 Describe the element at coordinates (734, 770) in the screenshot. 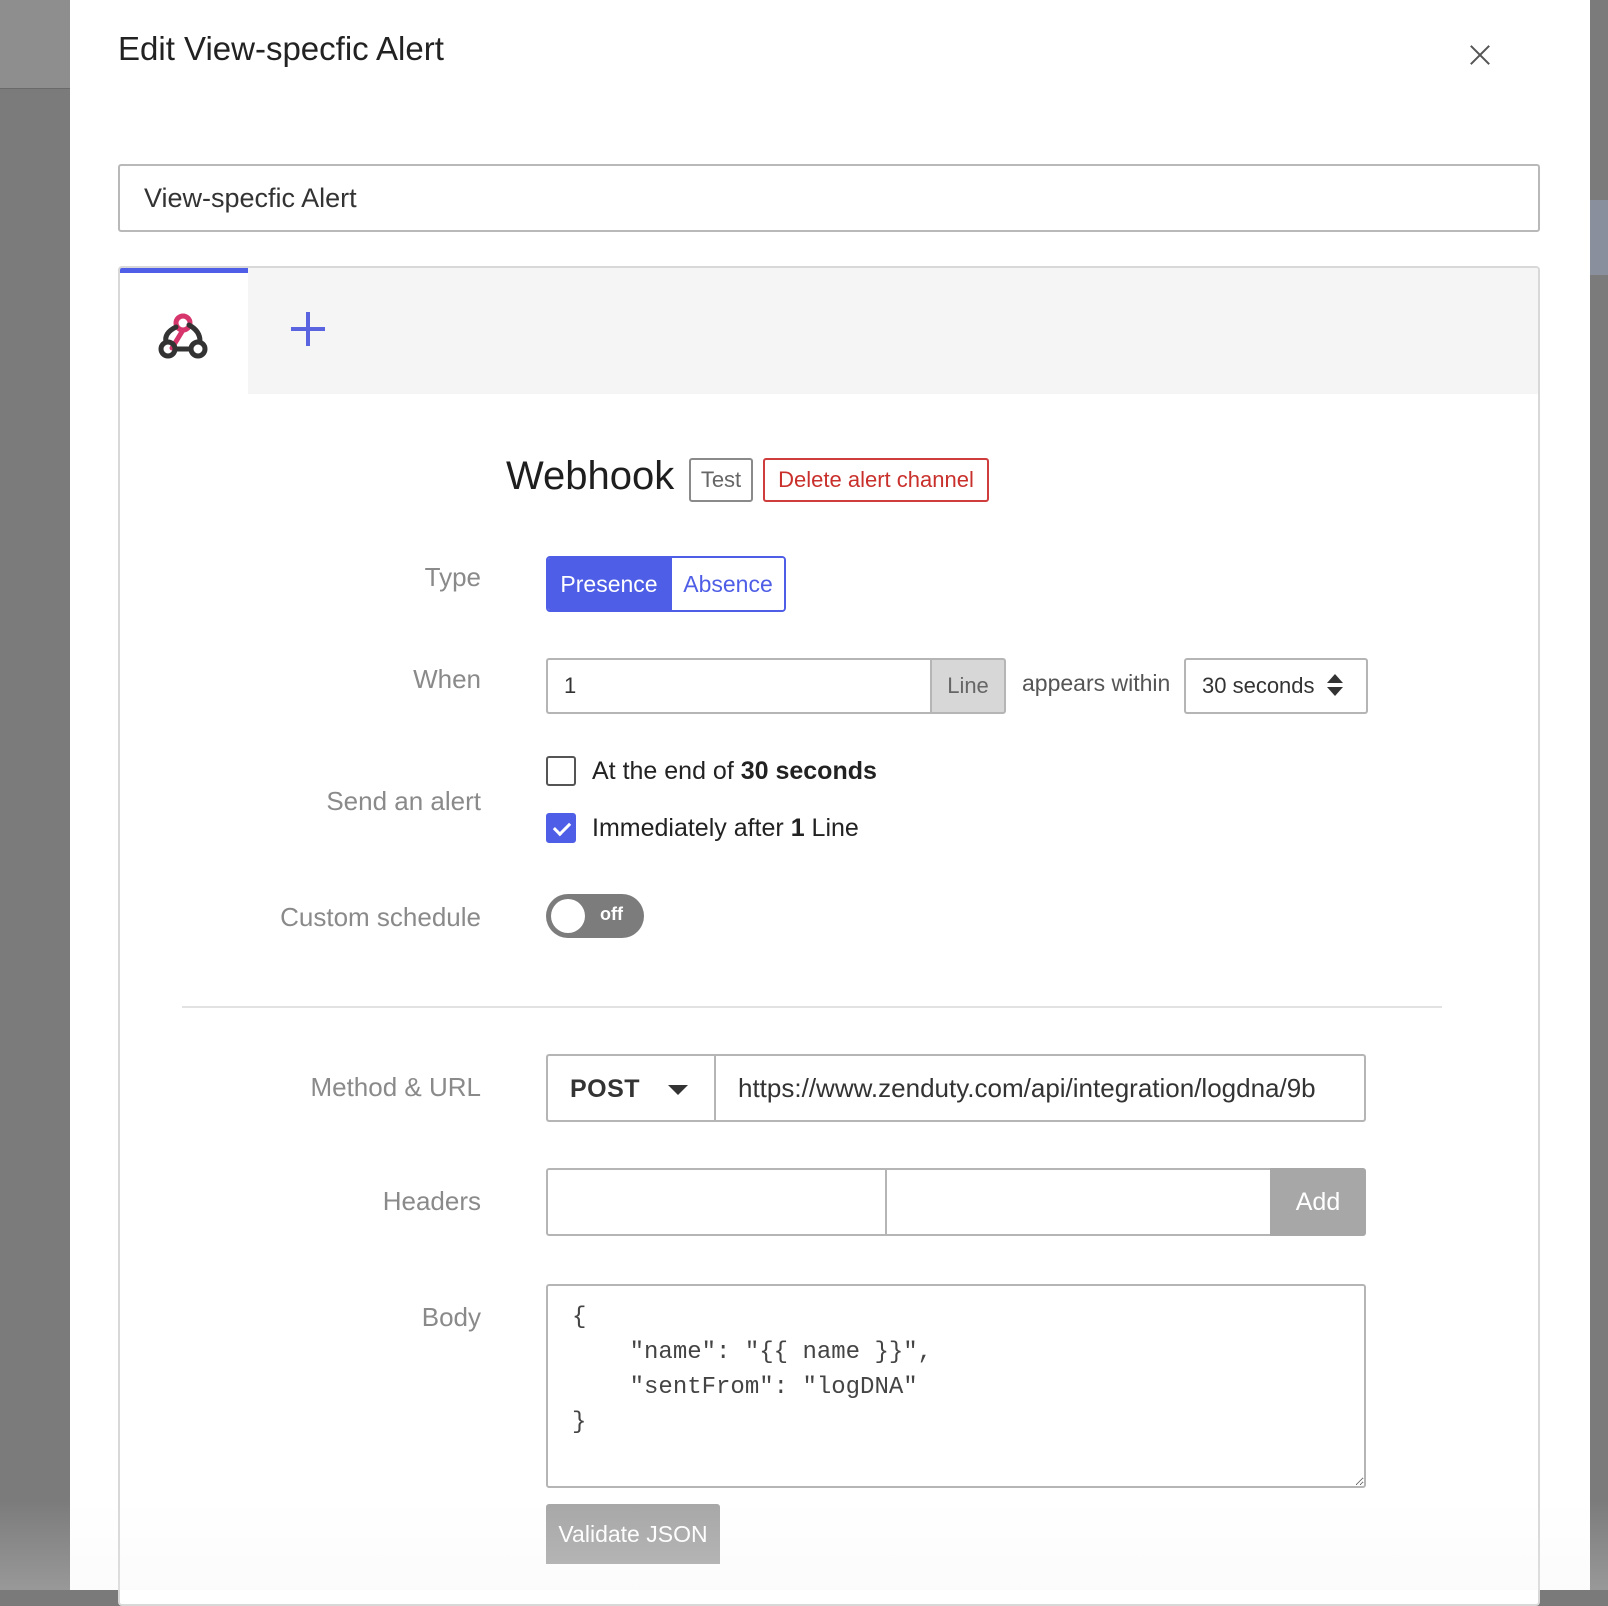

I see `end-of-period-label: At the end of 30 seconds` at that location.